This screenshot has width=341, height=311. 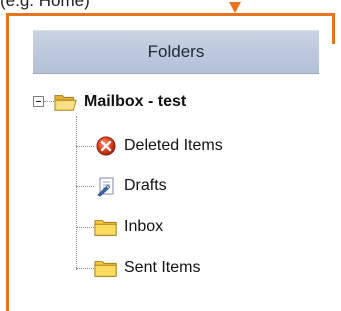 I want to click on deleted-items-icon, so click(x=106, y=146).